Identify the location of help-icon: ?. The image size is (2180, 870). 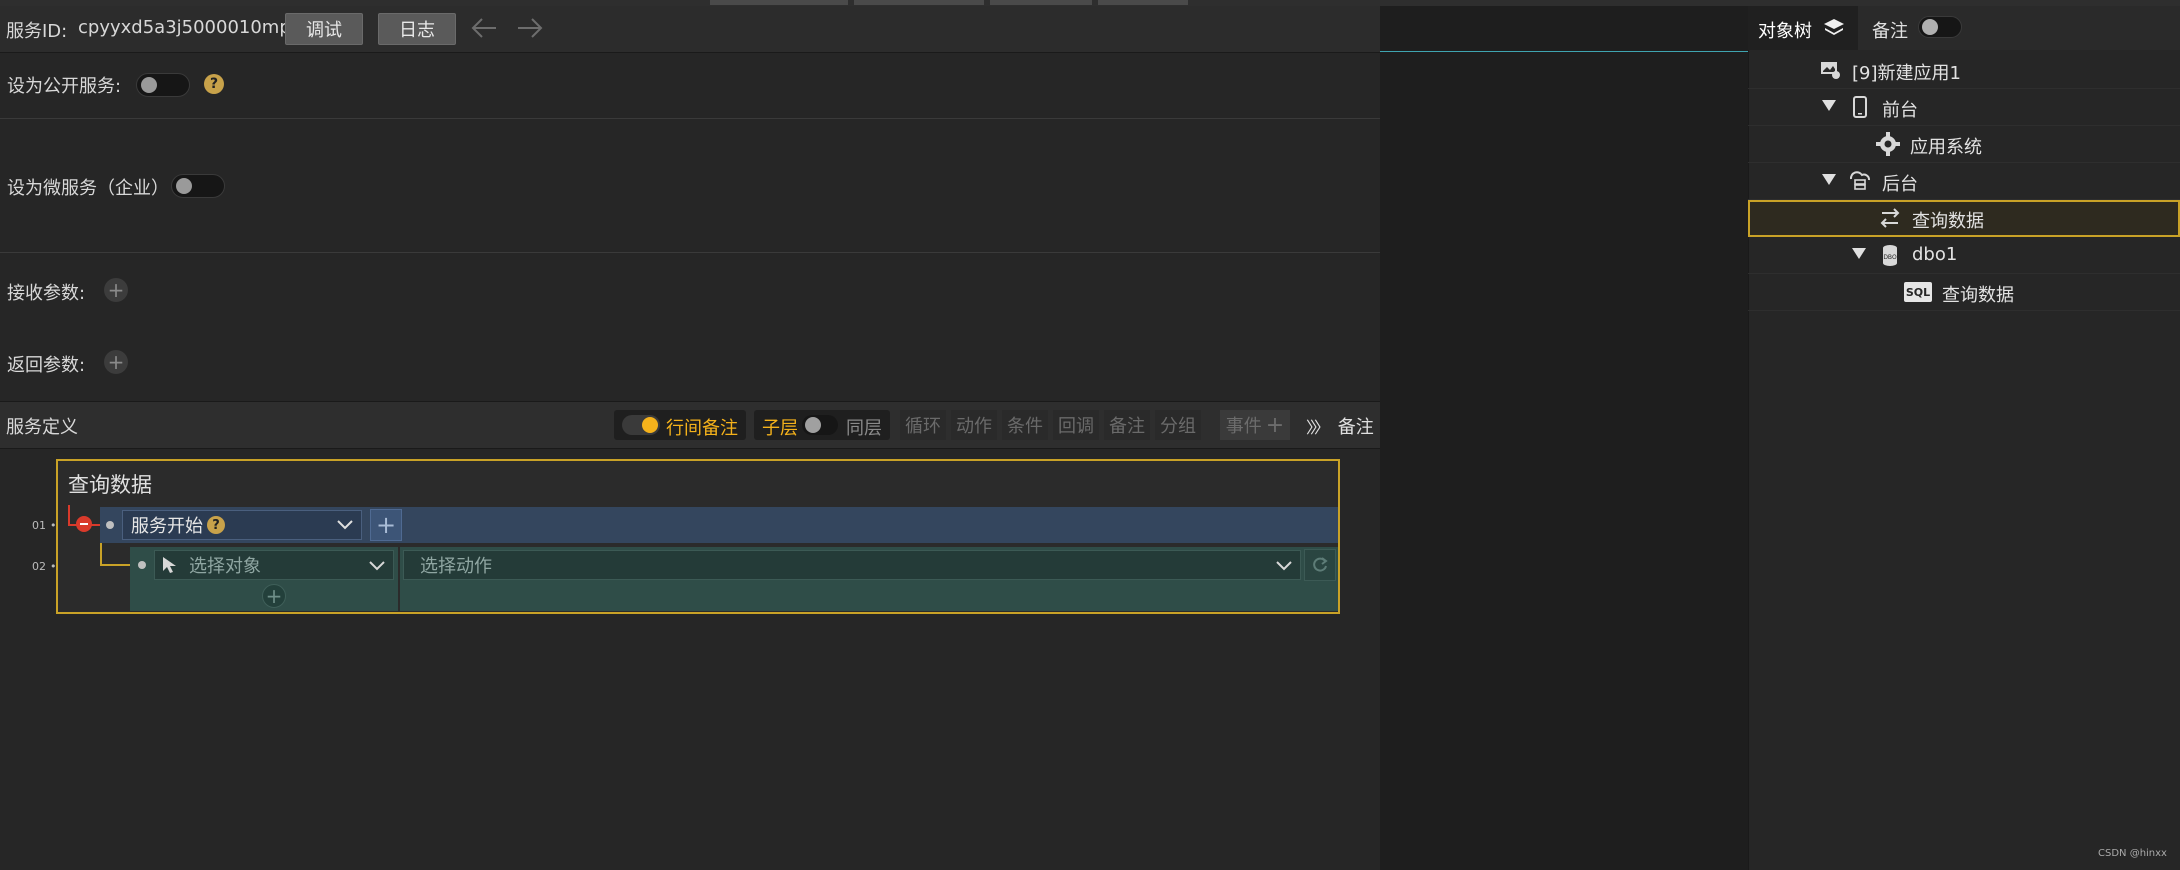
(216, 525).